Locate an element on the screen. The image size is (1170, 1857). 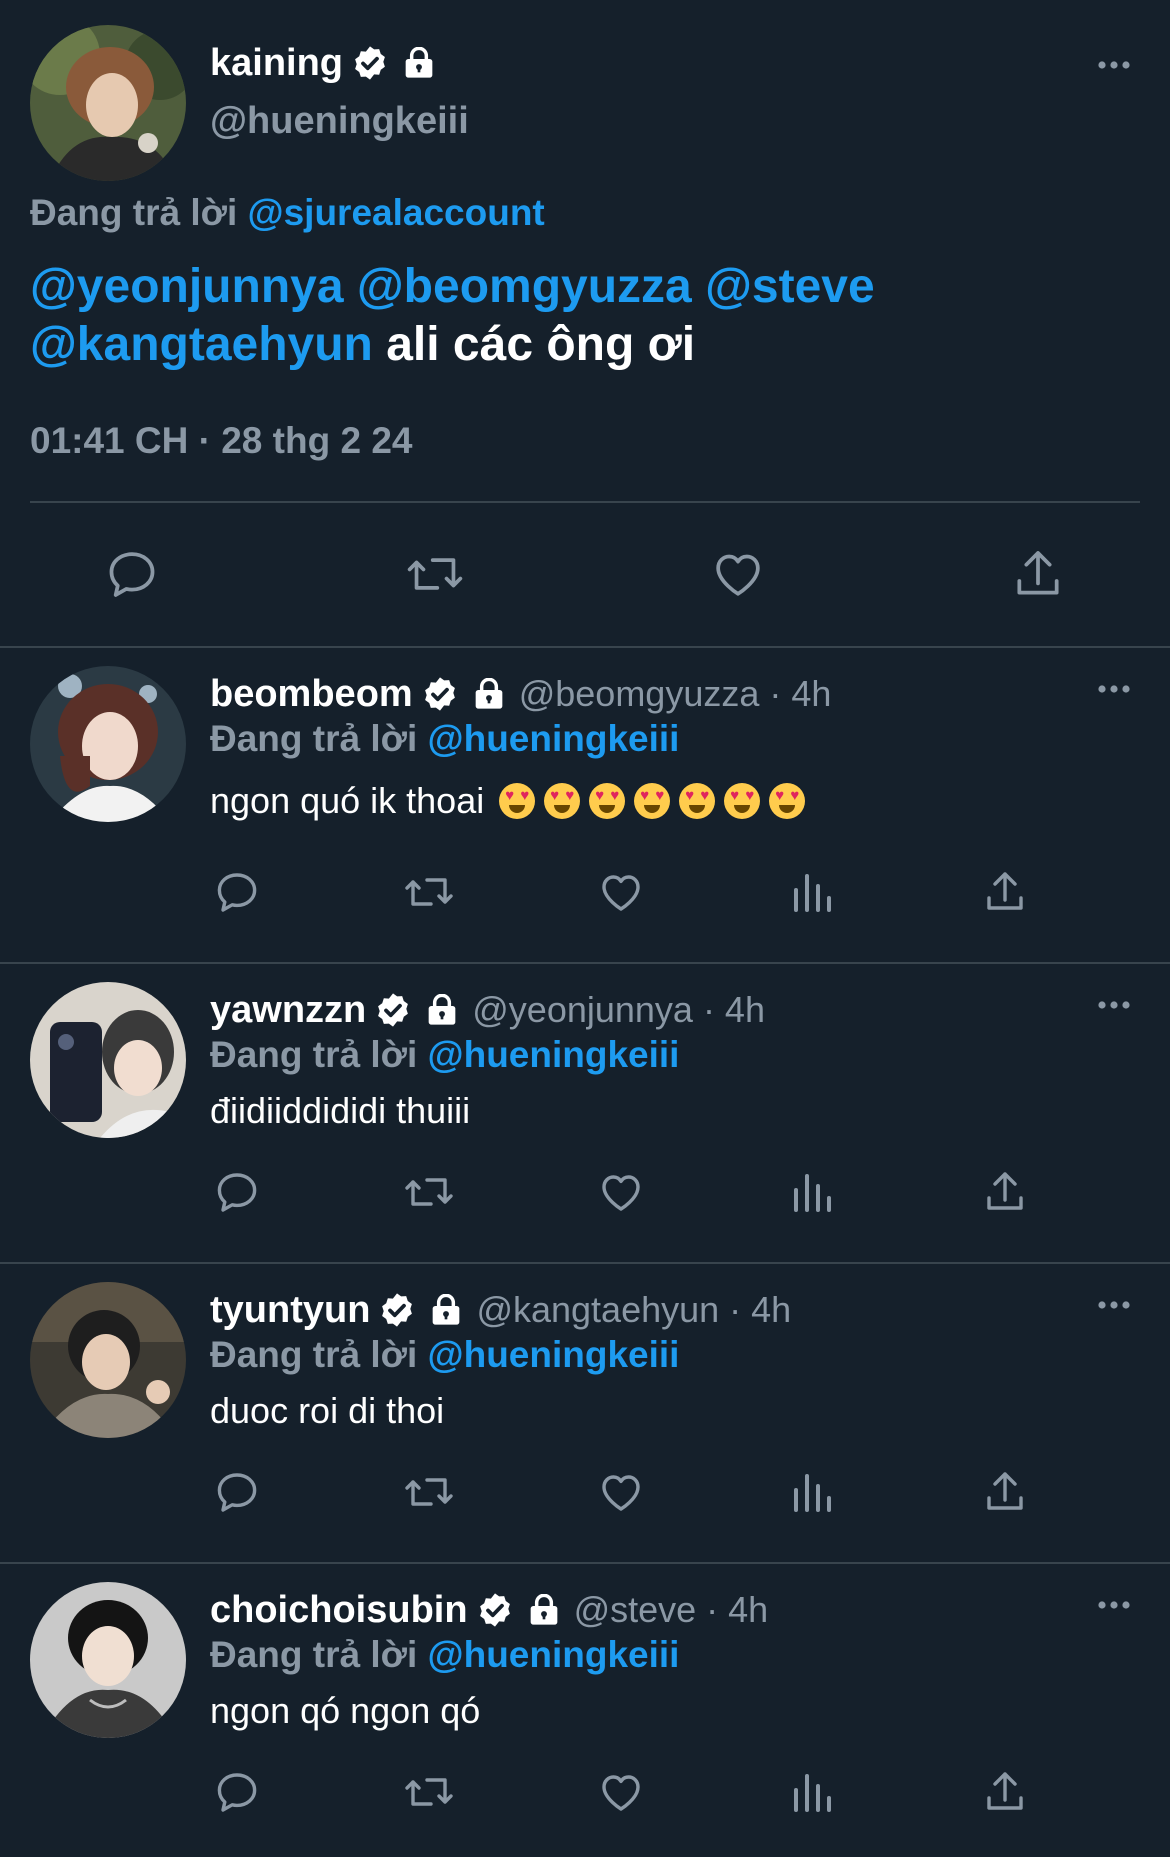
author-handle: @hueningkeiii is located at coordinates (339, 121).